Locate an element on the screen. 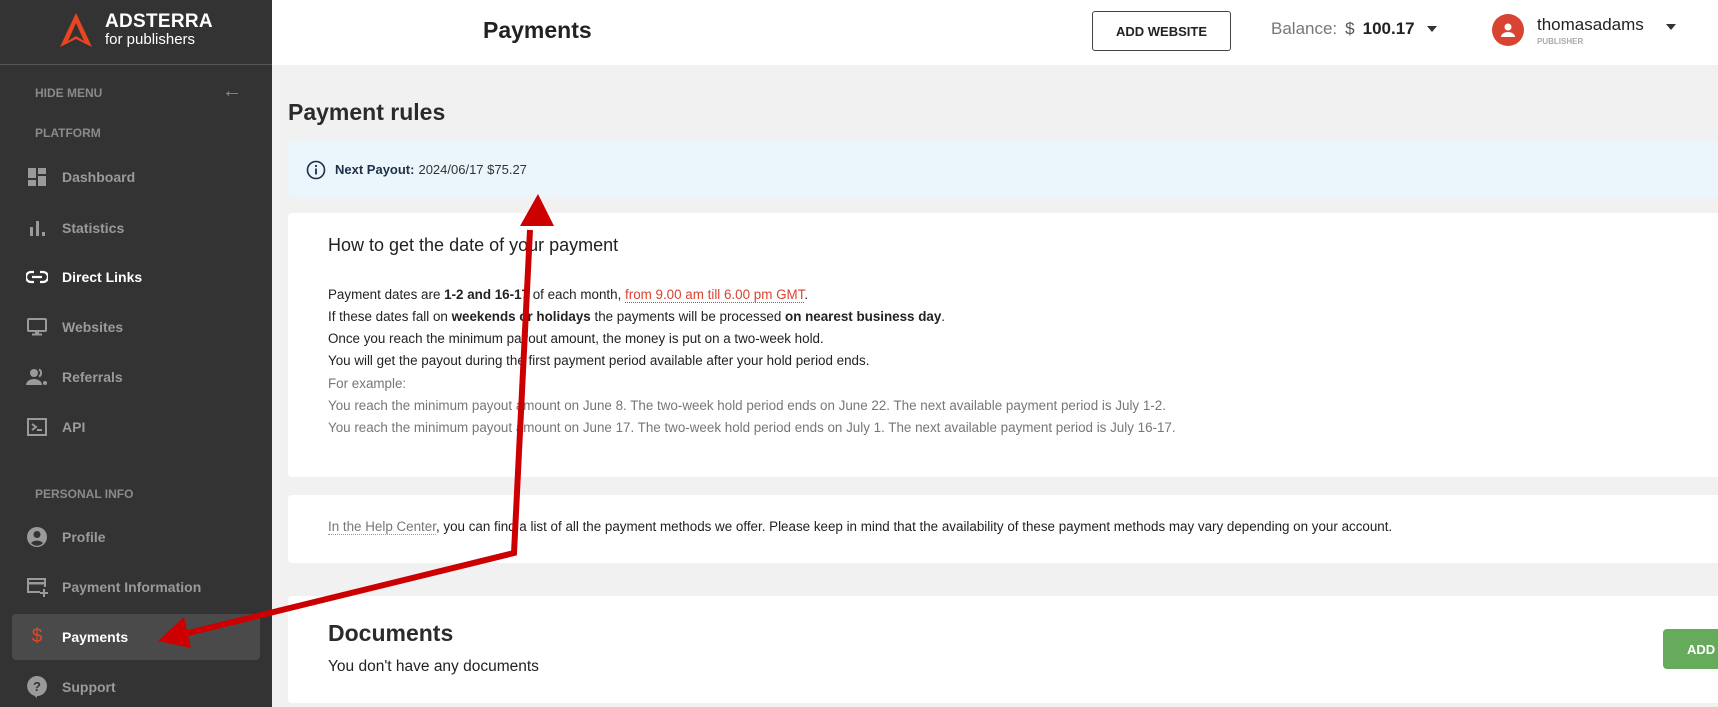 The image size is (1718, 707). hide-menu-button: HIDE MENU is located at coordinates (68, 93).